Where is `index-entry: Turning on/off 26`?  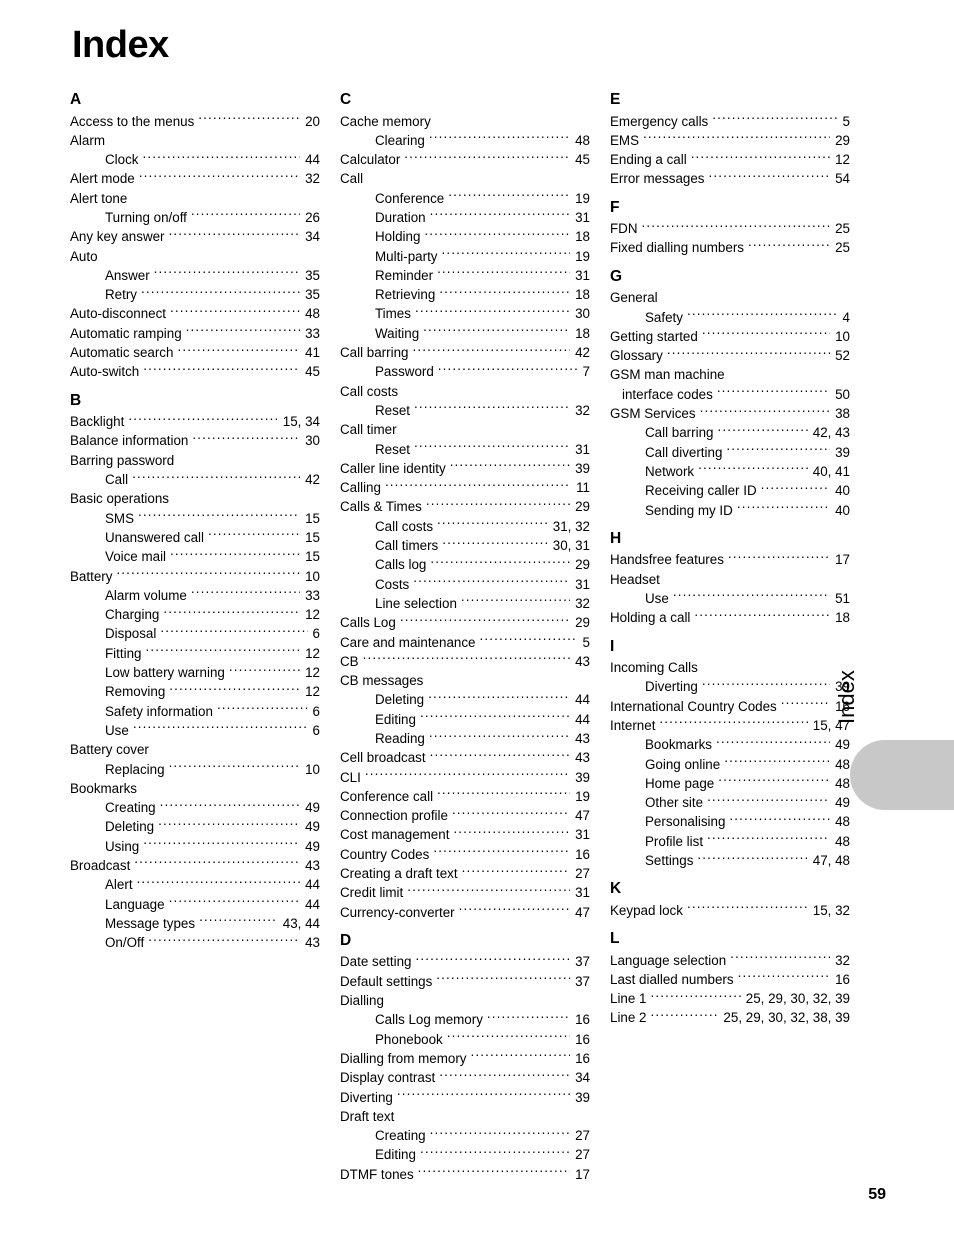 index-entry: Turning on/off 26 is located at coordinates (195, 217).